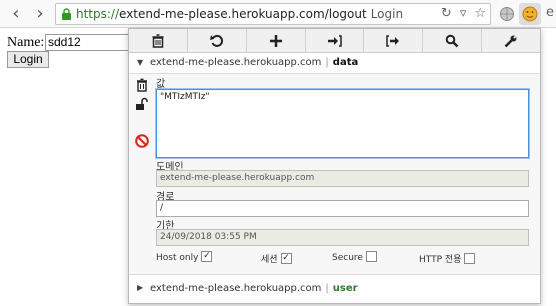  I want to click on pocket-icon: ▿, so click(463, 13).